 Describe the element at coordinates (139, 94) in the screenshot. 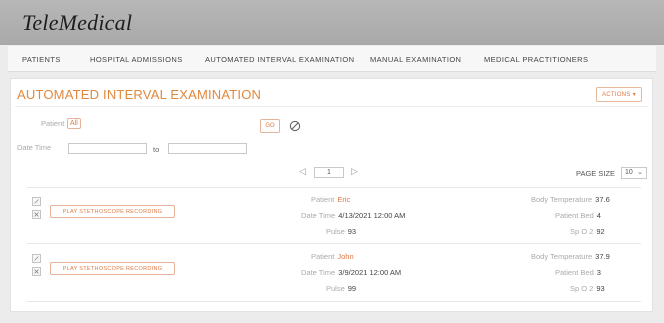

I see `page-title: AUTOMATED INTERVAL EXAMINATION` at that location.